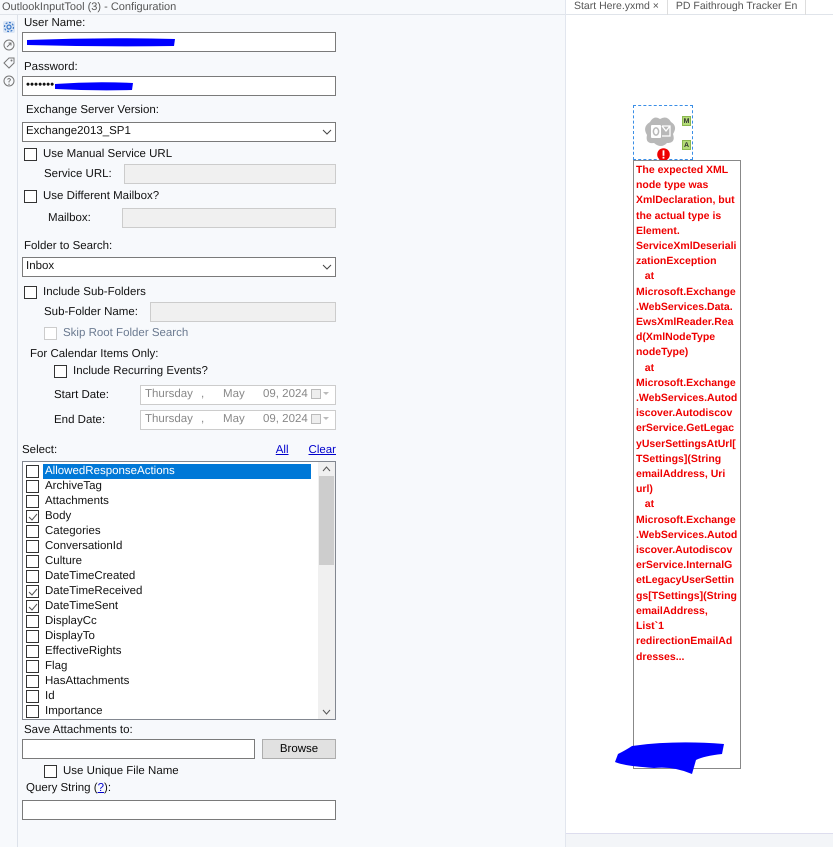 The image size is (833, 847). Describe the element at coordinates (71, 622) in the screenshot. I see `list-item: DisplayCc` at that location.